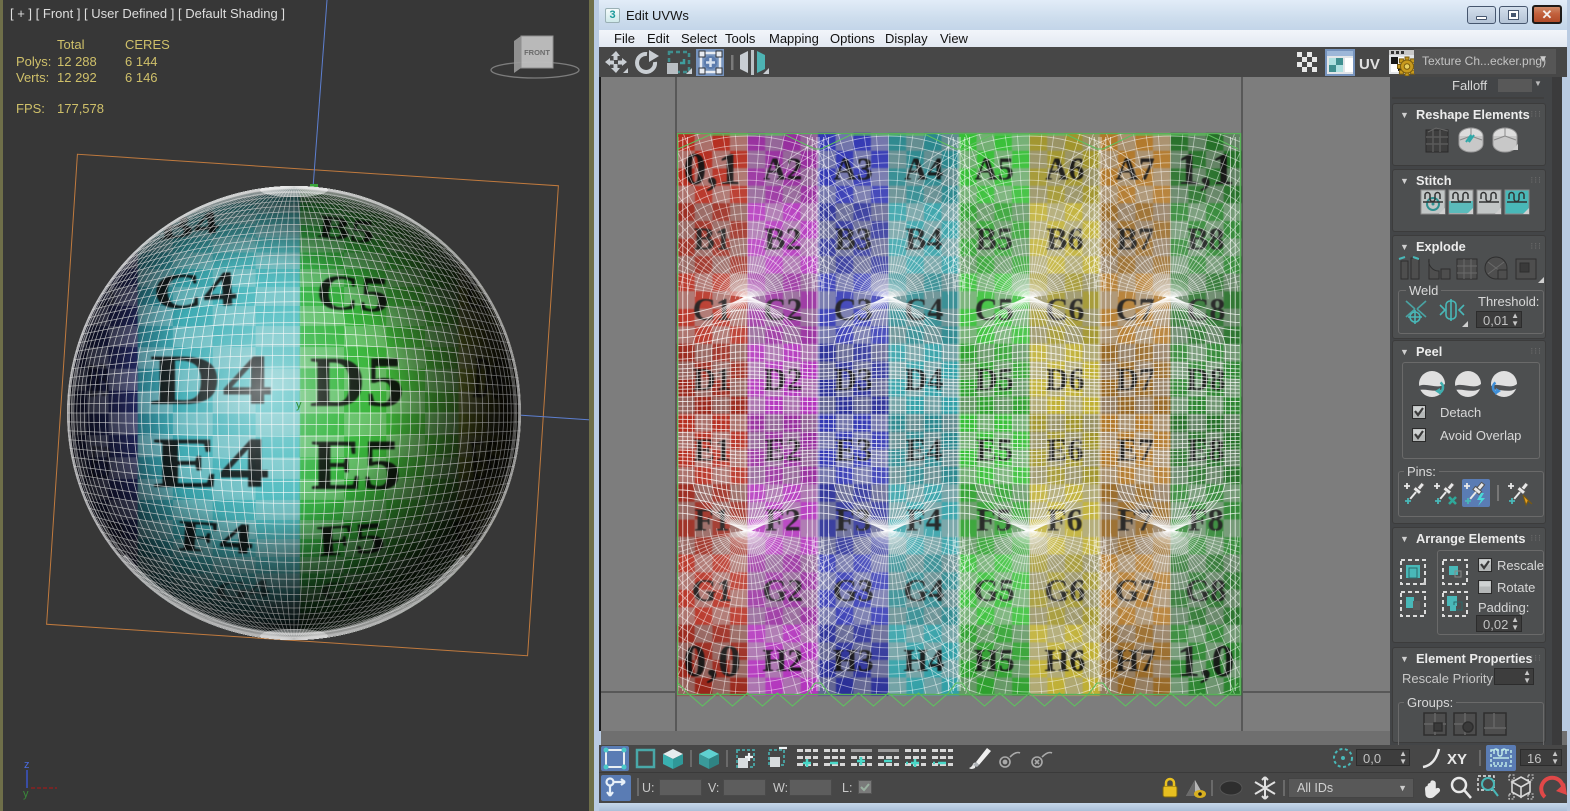  Describe the element at coordinates (1457, 759) in the screenshot. I see `svg-text: XY` at that location.